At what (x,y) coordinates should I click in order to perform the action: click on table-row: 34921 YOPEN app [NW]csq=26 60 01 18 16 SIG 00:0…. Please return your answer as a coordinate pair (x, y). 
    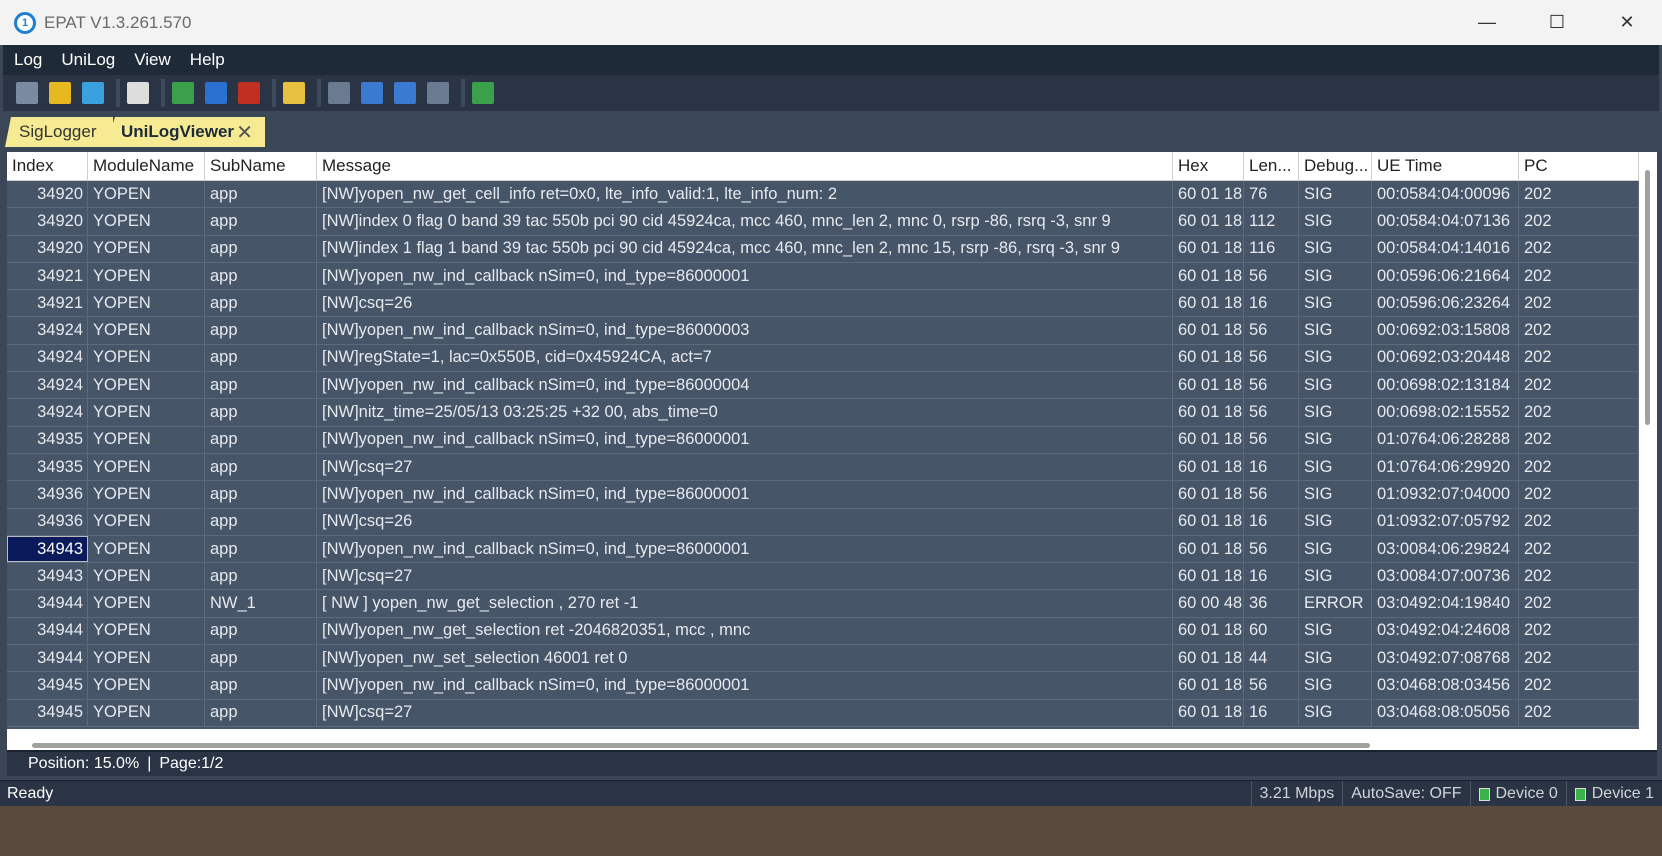
    Looking at the image, I should click on (823, 304).